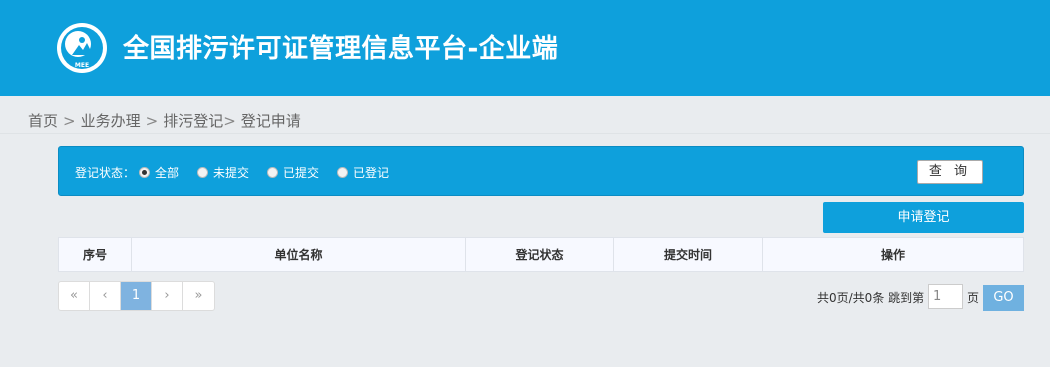 Image resolution: width=1050 pixels, height=367 pixels. I want to click on page-unit-label: 页, so click(973, 298).